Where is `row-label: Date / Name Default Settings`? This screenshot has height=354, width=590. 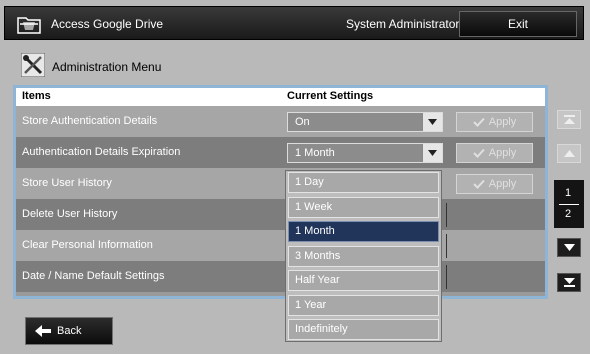 row-label: Date / Name Default Settings is located at coordinates (93, 276).